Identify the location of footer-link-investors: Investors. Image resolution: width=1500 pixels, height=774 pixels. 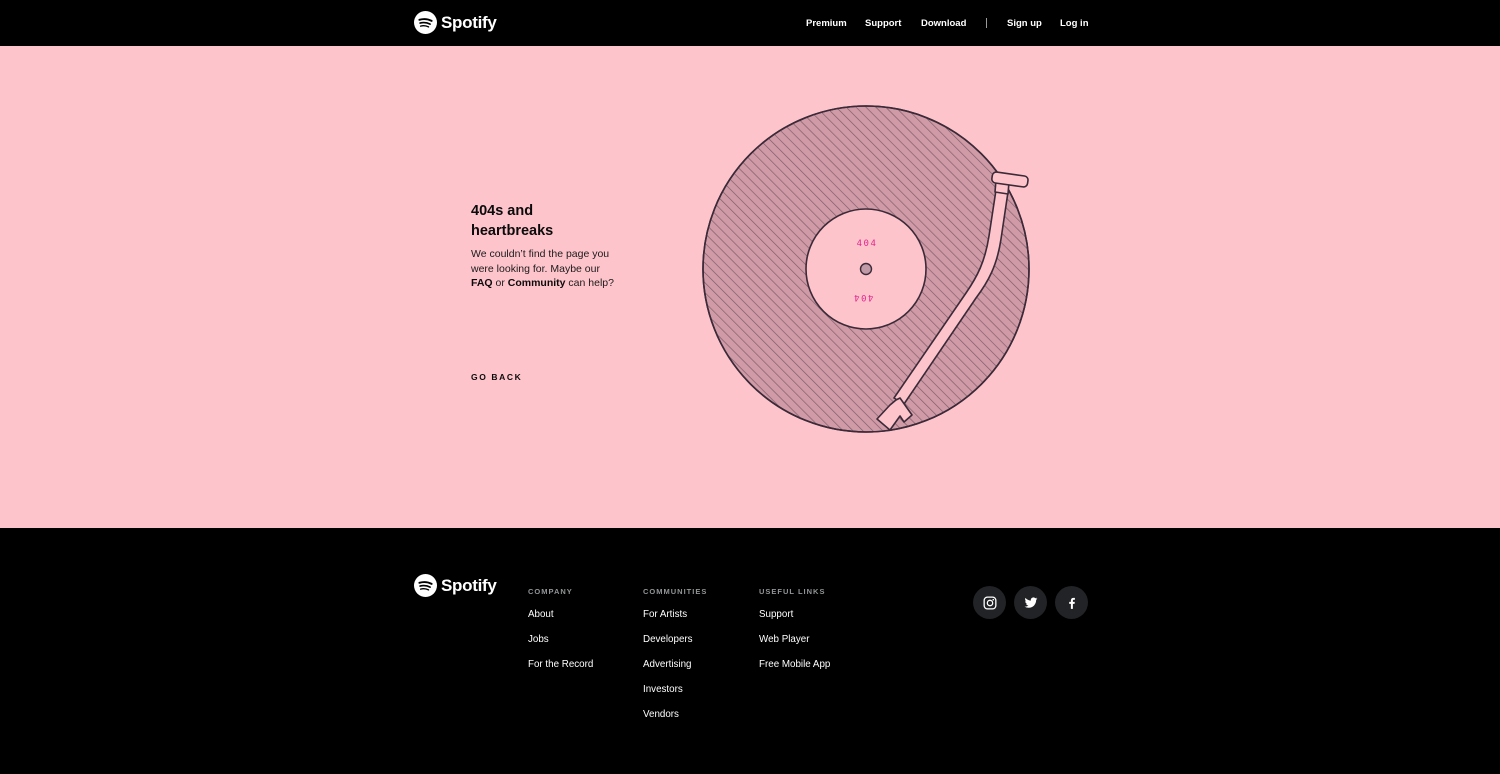
(663, 689).